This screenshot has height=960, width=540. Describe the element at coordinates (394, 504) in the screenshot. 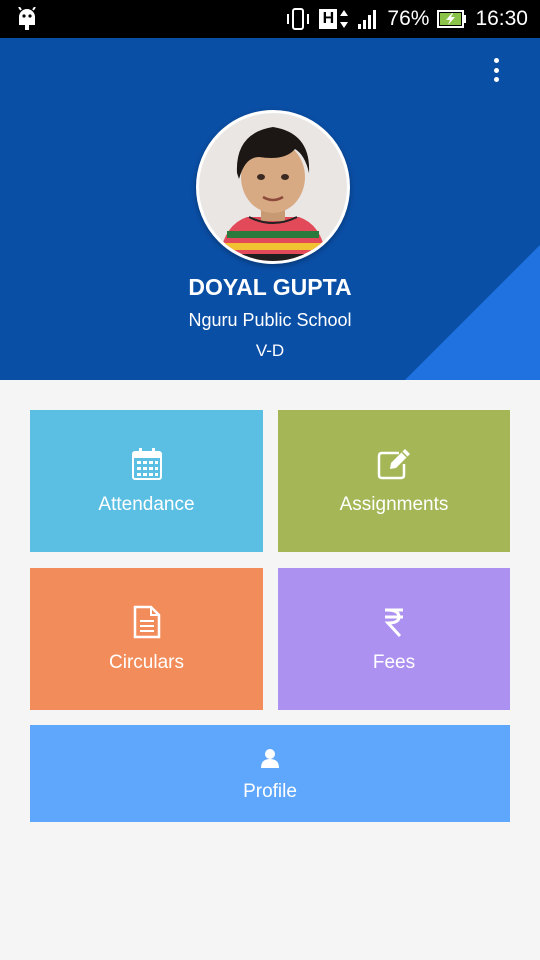

I see `assignments-label: Assignments` at that location.